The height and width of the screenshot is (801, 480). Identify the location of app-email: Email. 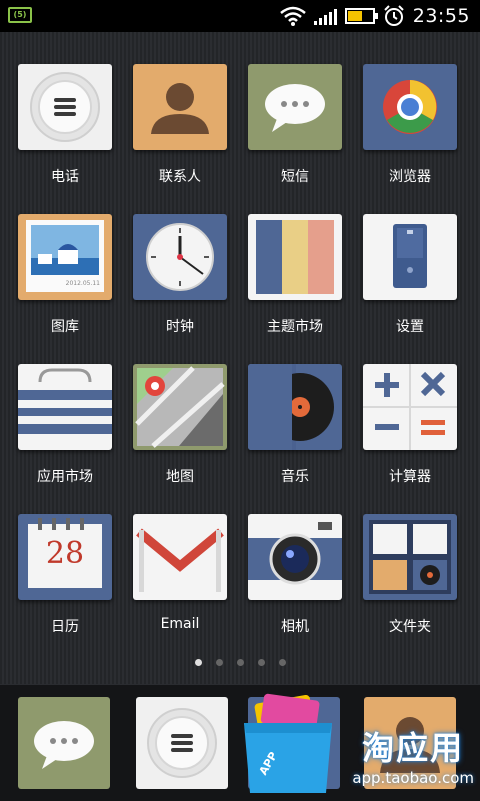
(180, 573).